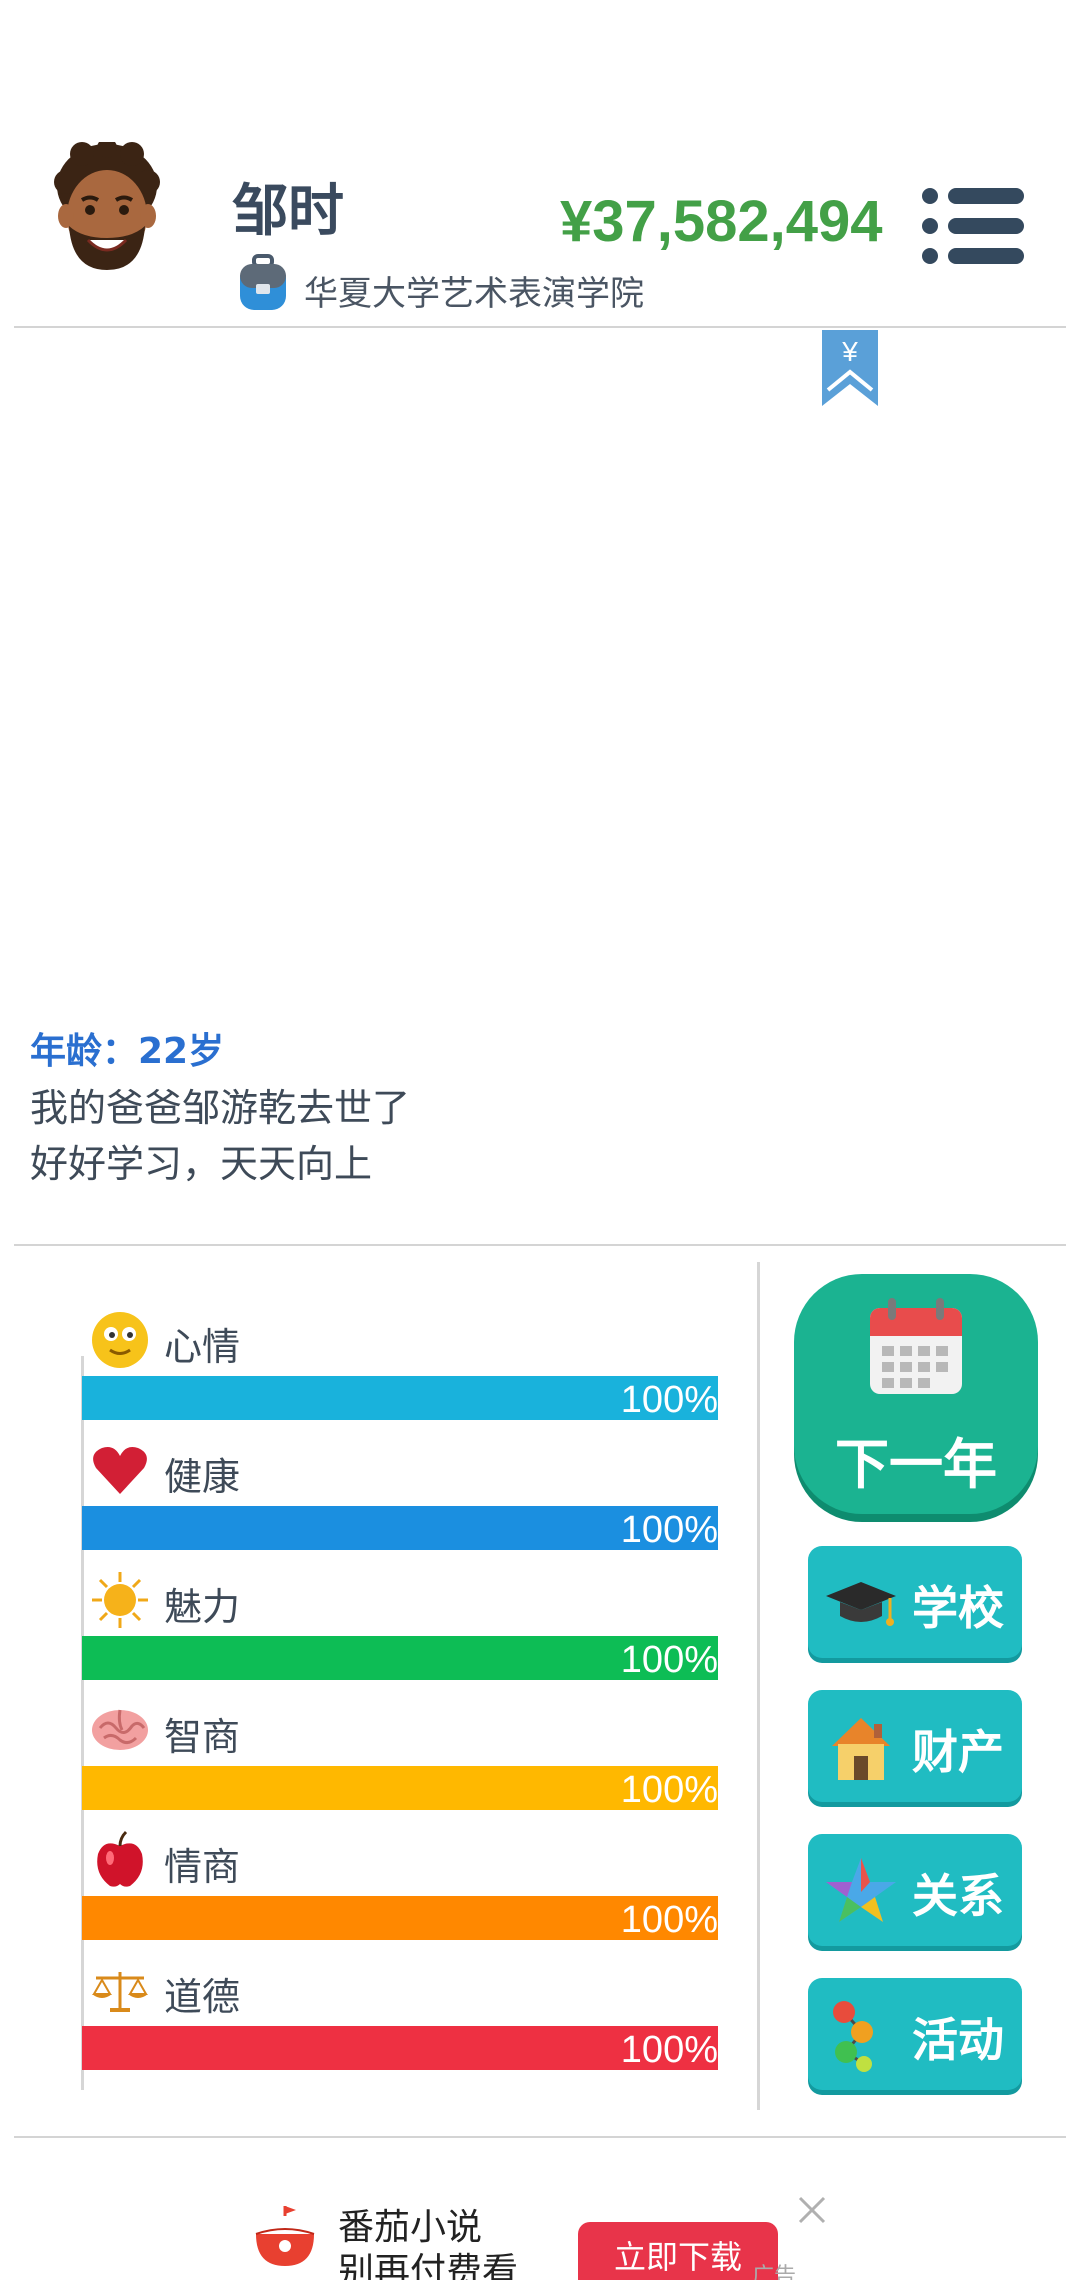  I want to click on ad-tag: 广告, so click(774, 2272).